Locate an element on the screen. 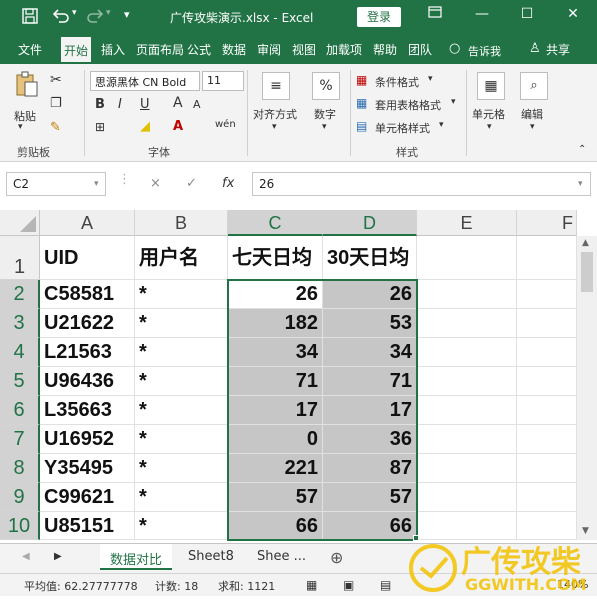 The image size is (597, 599). tab-help: 帮助 is located at coordinates (385, 49).